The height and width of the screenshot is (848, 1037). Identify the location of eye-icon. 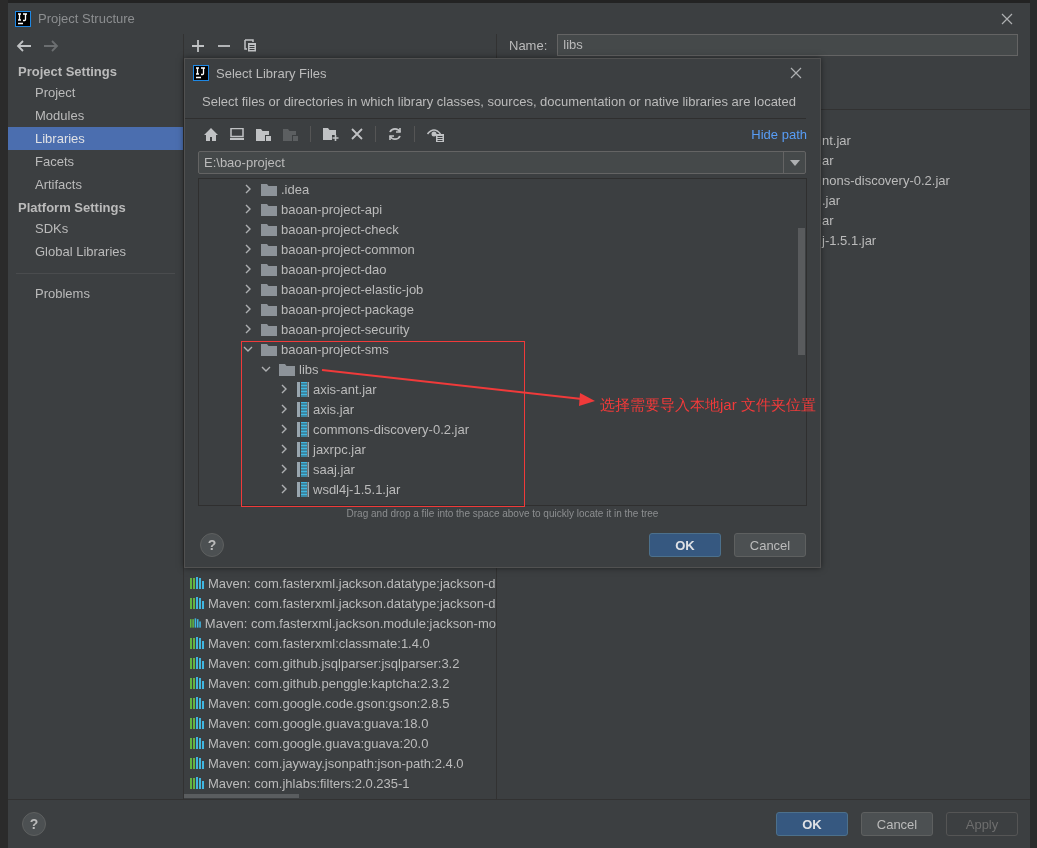
(436, 134).